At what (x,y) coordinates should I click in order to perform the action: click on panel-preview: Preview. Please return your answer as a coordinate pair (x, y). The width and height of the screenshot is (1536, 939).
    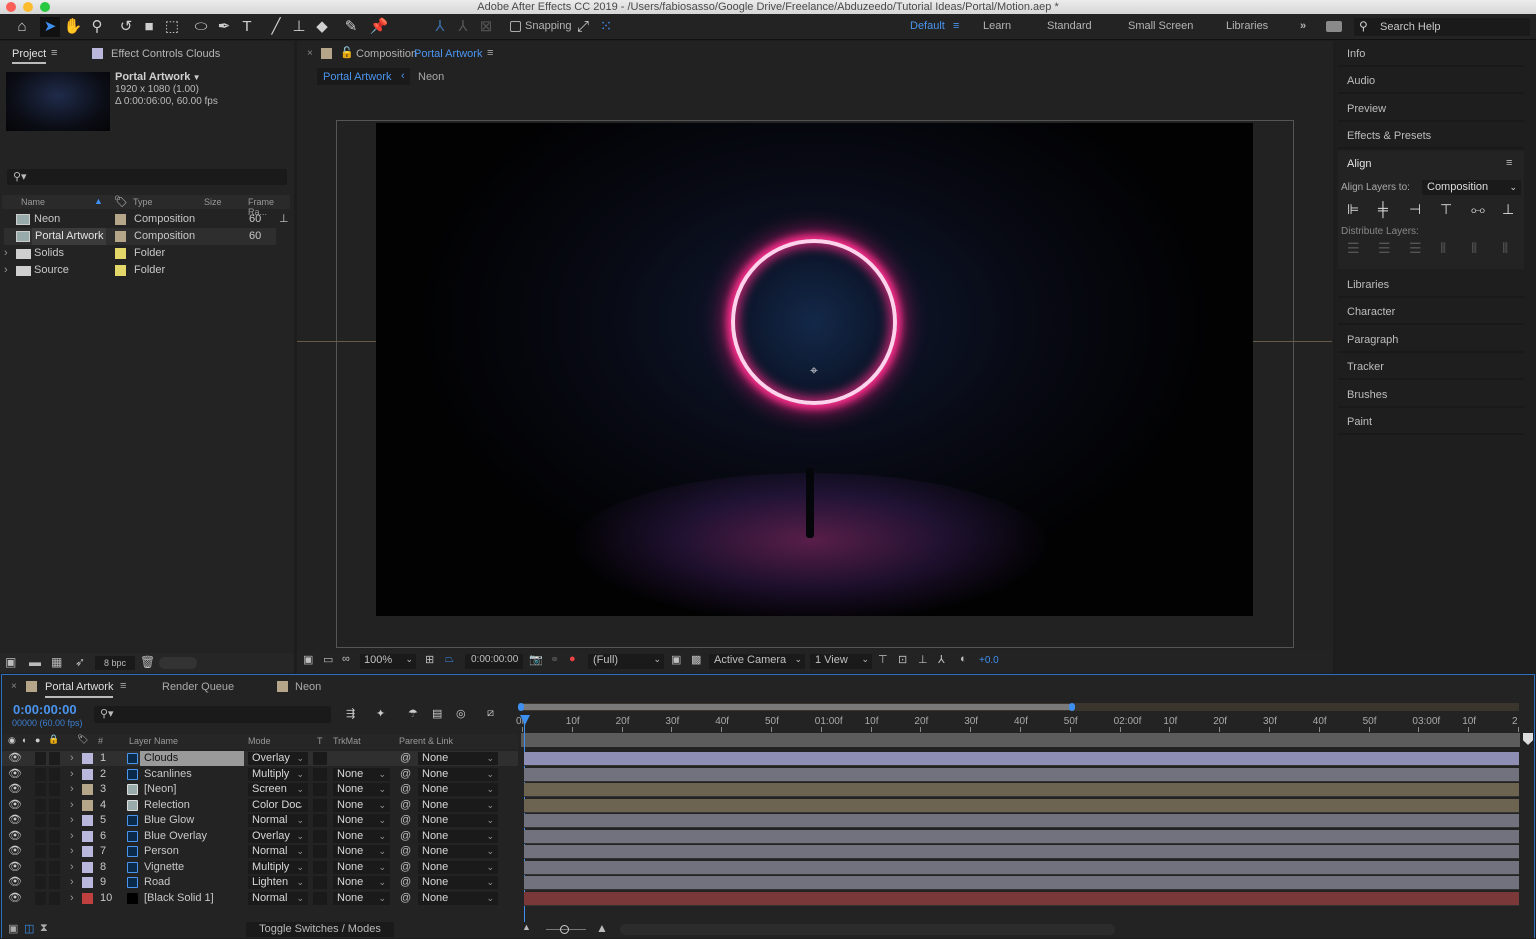
    Looking at the image, I should click on (1431, 109).